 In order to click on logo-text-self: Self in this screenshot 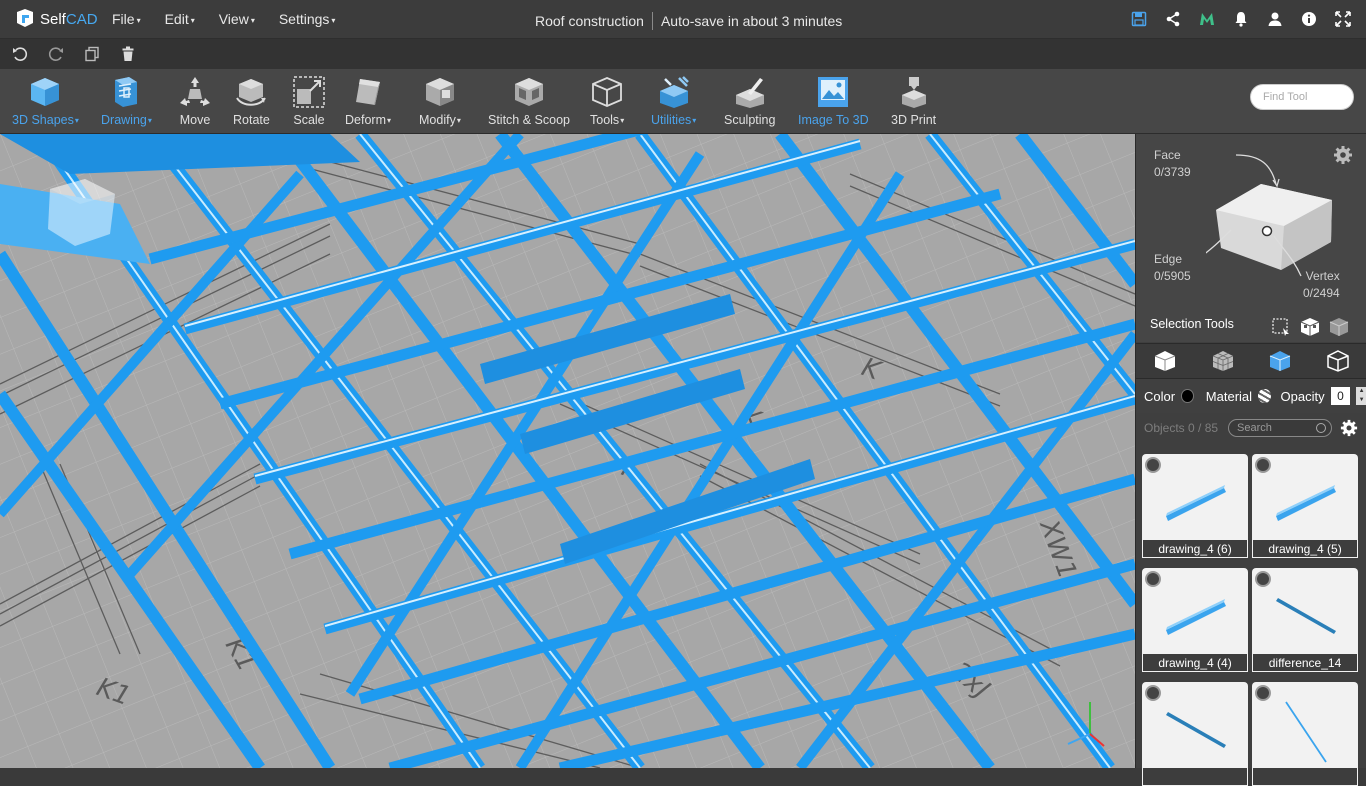, I will do `click(53, 19)`.